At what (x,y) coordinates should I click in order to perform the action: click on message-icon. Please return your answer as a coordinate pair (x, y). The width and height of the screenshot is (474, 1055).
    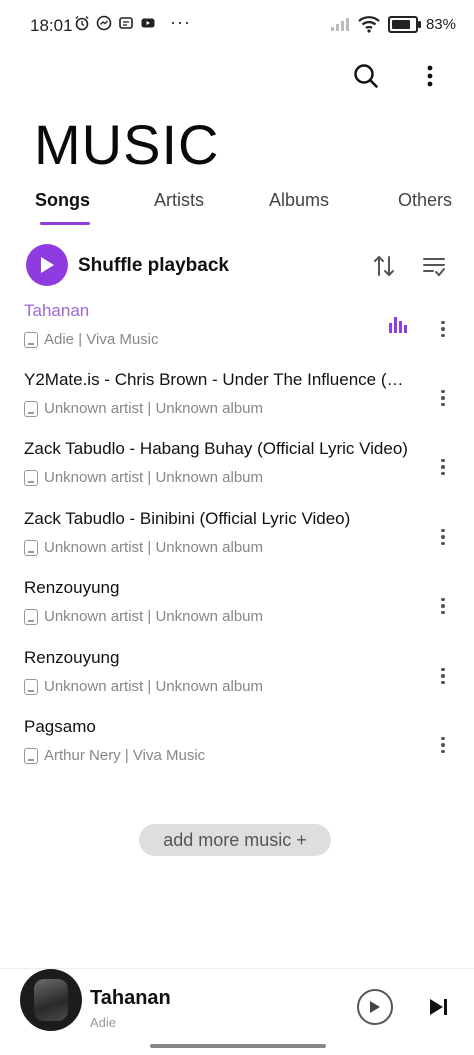
    Looking at the image, I should click on (126, 23).